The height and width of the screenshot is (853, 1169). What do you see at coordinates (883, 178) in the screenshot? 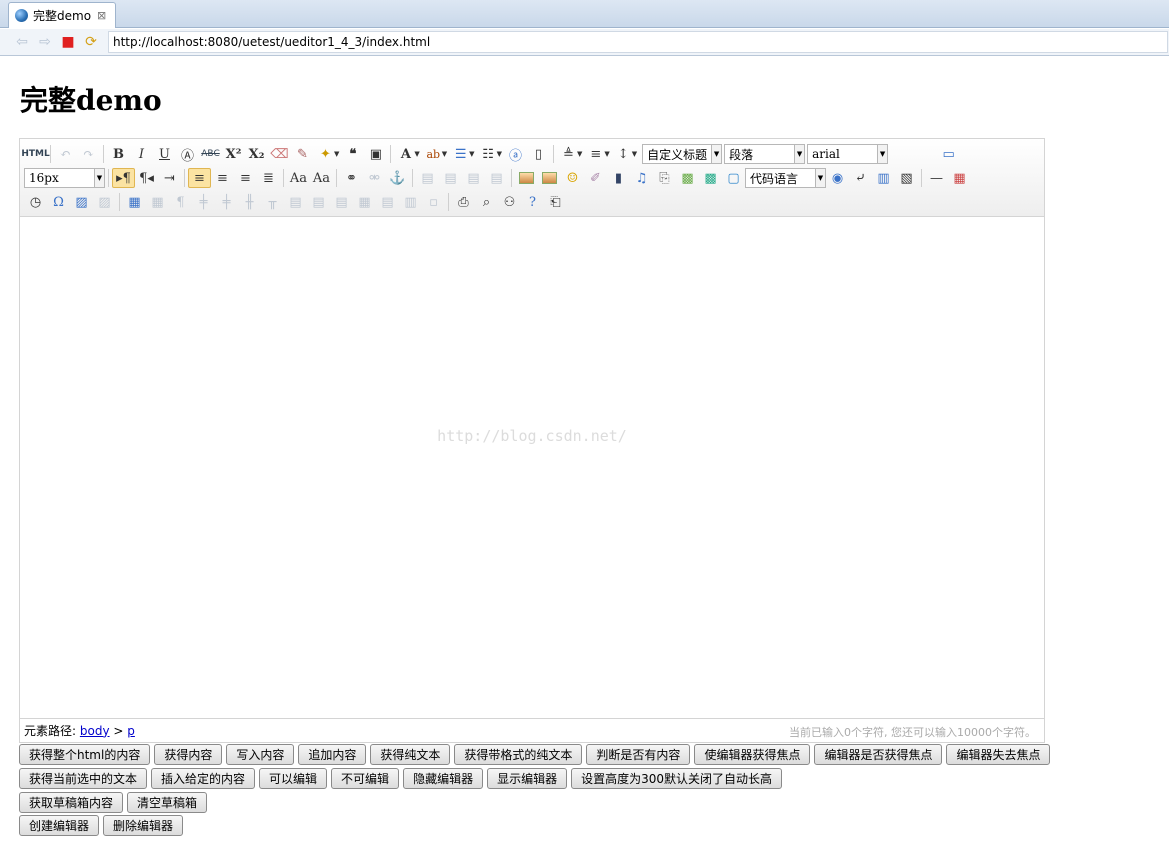
I see `template-icon: ▥` at bounding box center [883, 178].